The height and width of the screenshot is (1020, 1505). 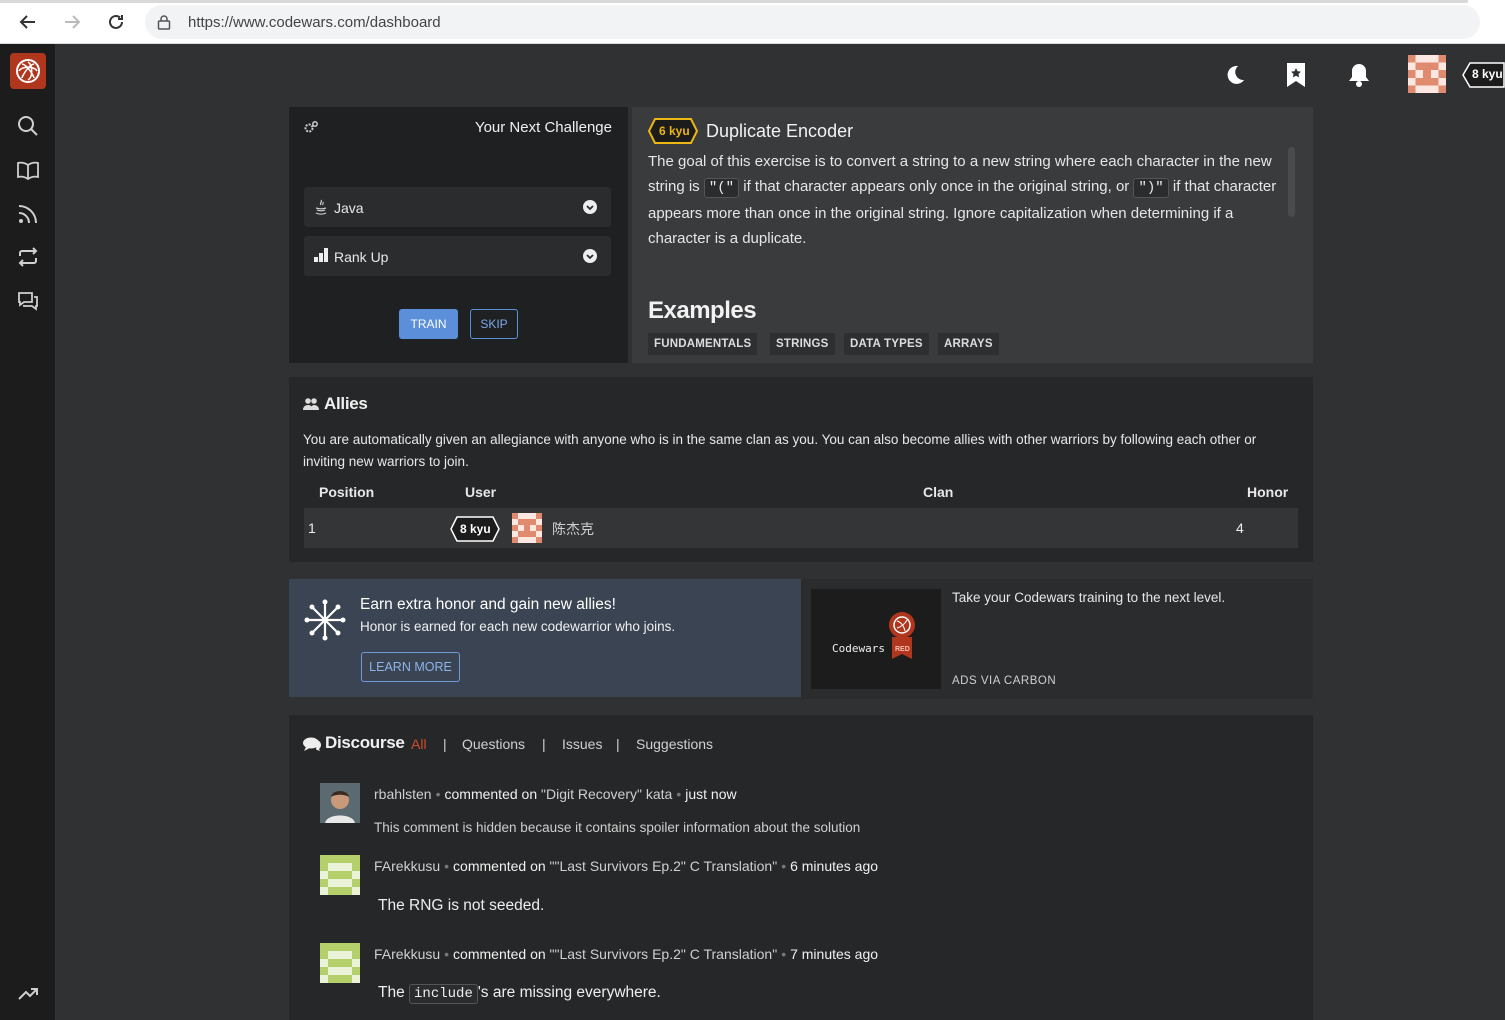 What do you see at coordinates (1291, 182) in the screenshot?
I see `description-scrollbar` at bounding box center [1291, 182].